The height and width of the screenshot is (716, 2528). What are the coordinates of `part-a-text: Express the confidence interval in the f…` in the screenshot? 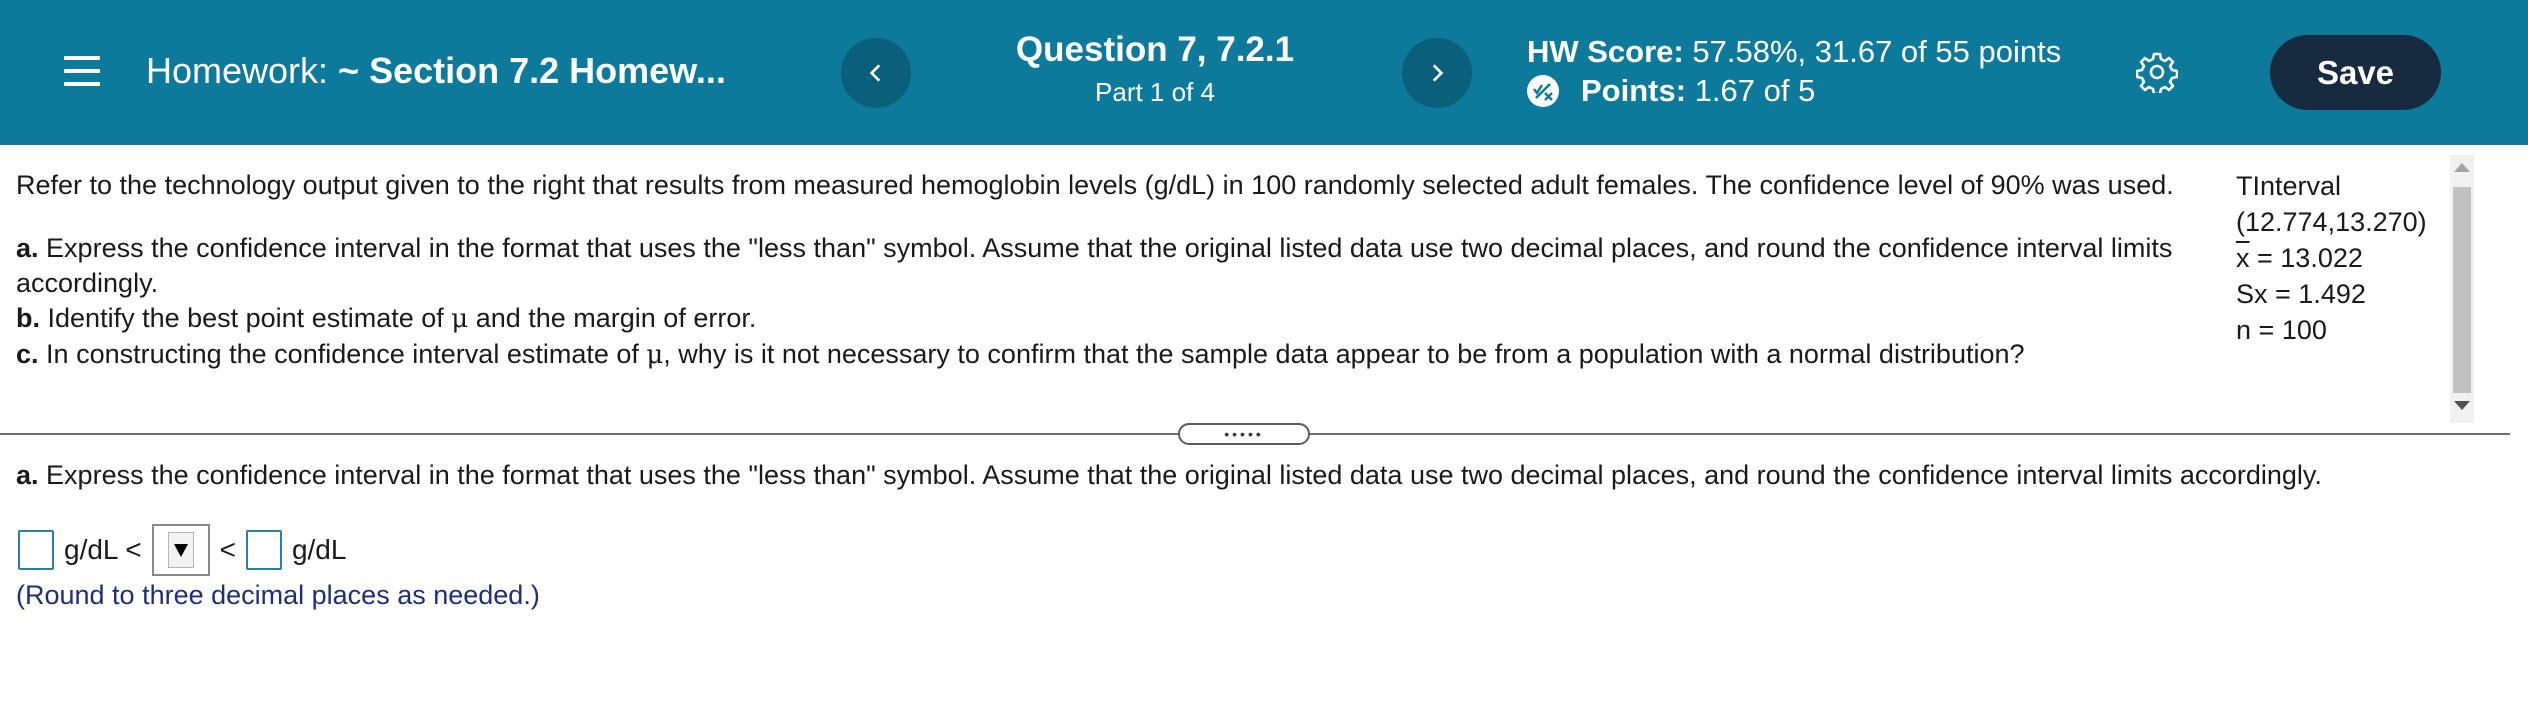 It's located at (1094, 265).